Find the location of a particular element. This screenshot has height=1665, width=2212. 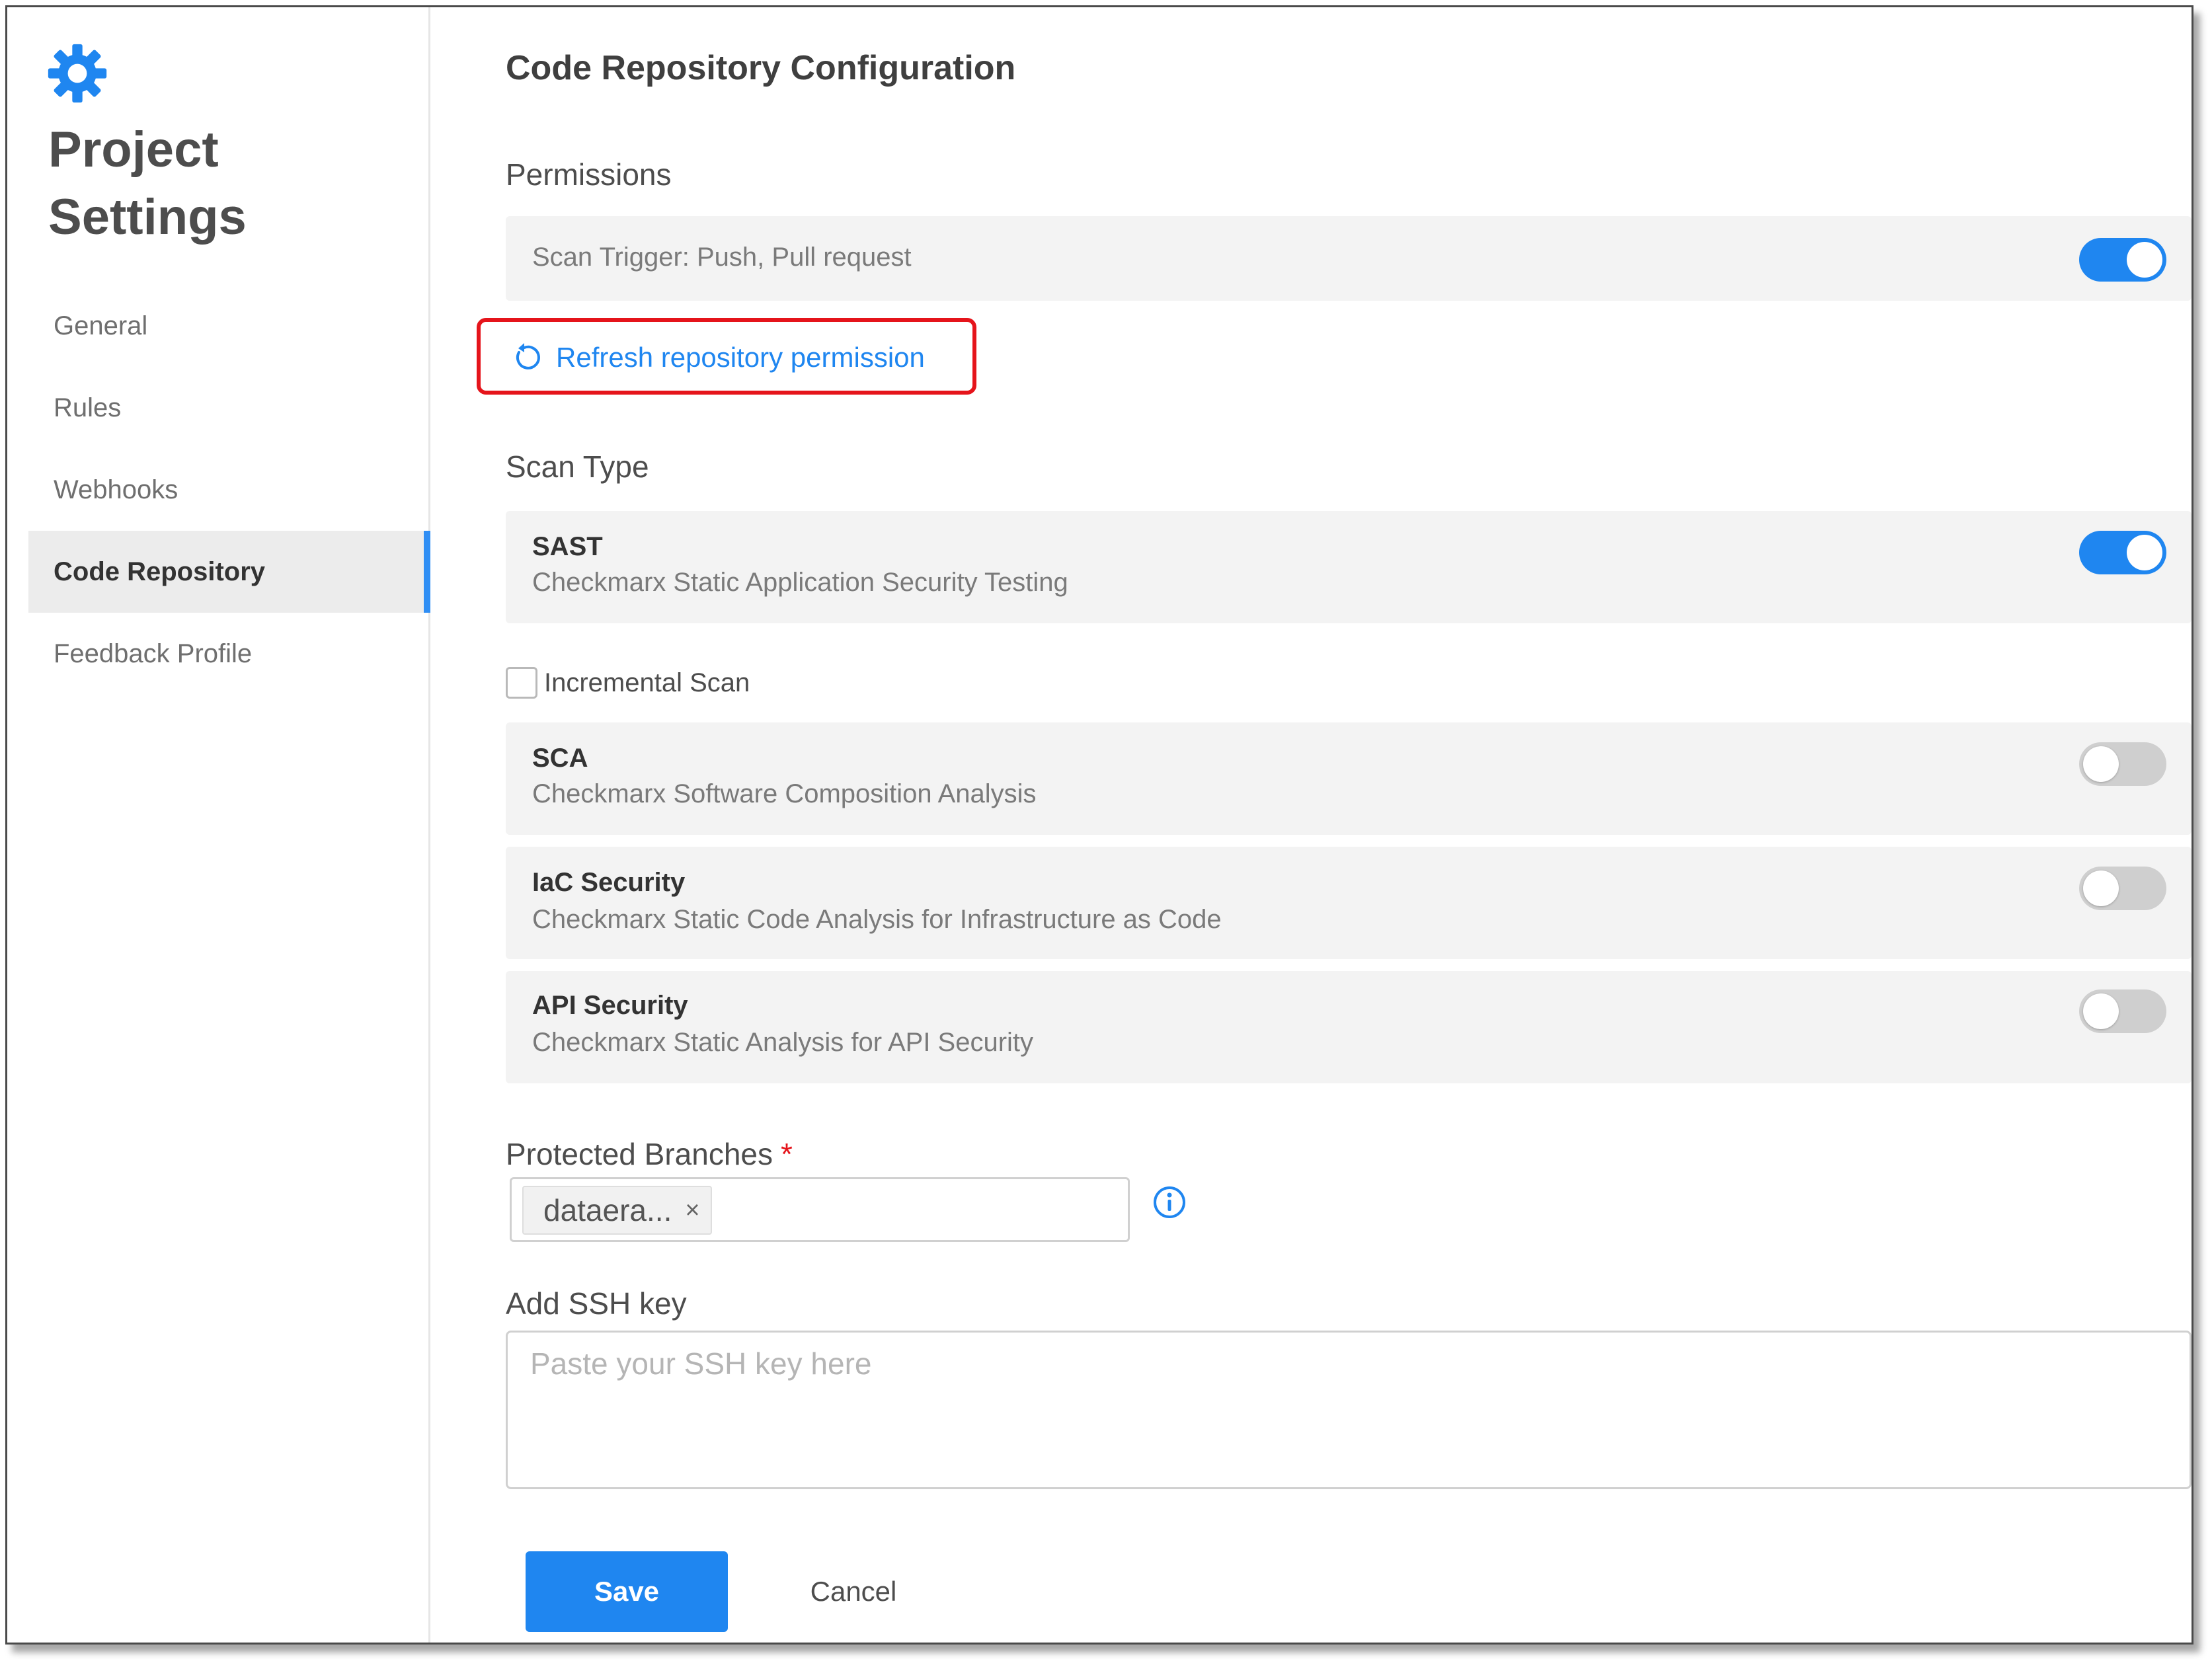

page-title: Project Settings is located at coordinates (233, 183).